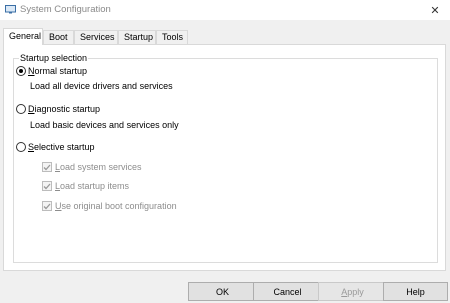  I want to click on tab-general: General, so click(23, 36).